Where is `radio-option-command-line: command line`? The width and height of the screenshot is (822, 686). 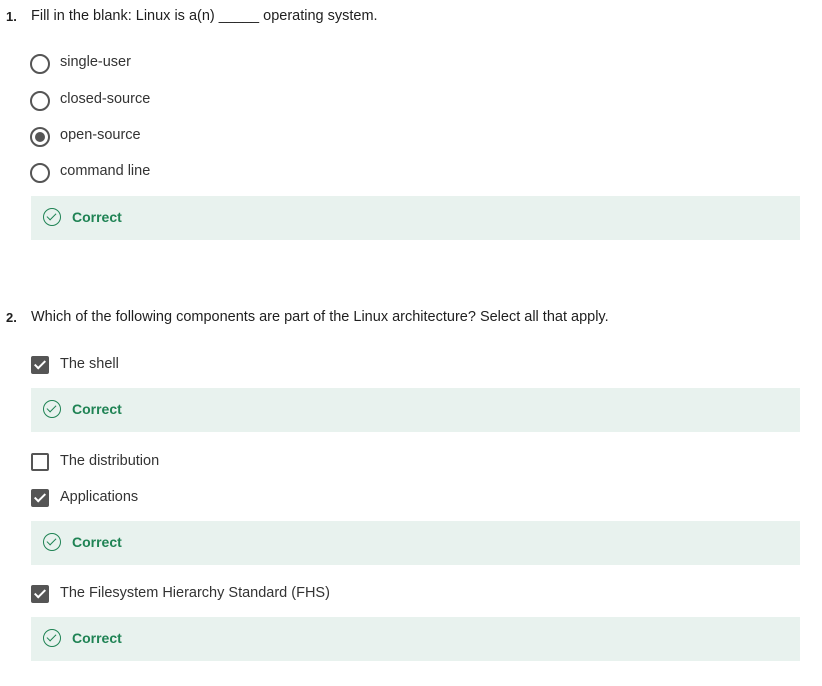
radio-option-command-line: command line is located at coordinates (410, 173).